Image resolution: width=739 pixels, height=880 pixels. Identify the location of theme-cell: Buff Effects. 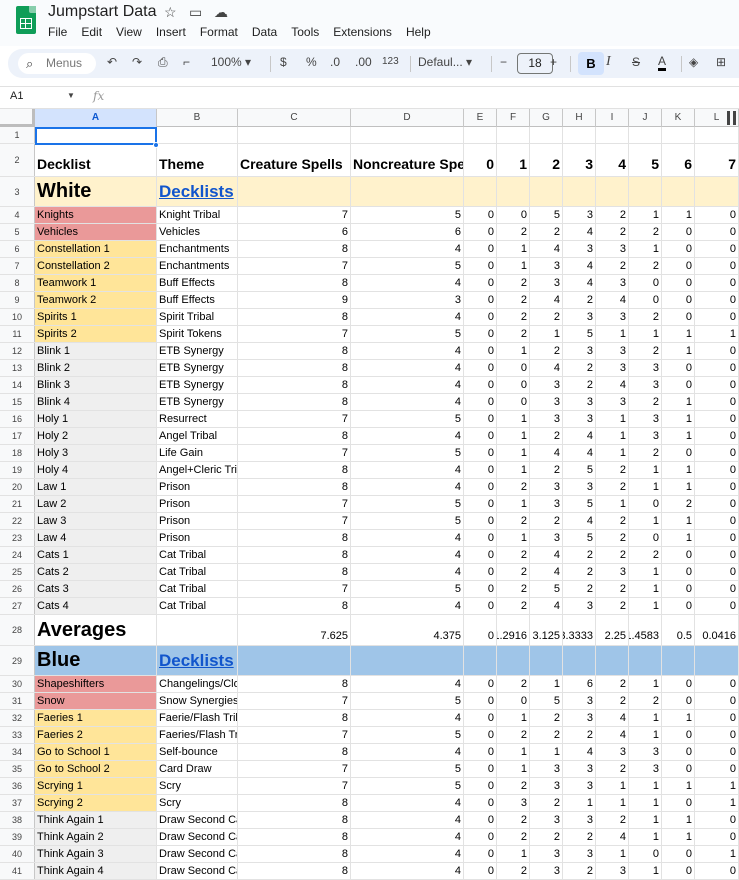
(197, 300).